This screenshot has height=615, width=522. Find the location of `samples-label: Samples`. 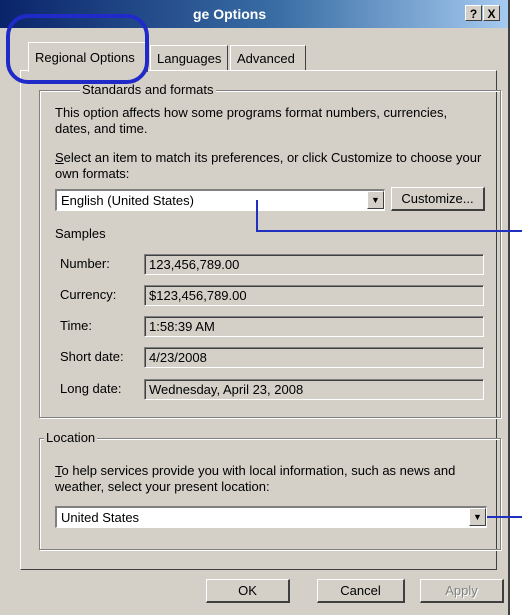

samples-label: Samples is located at coordinates (80, 233).